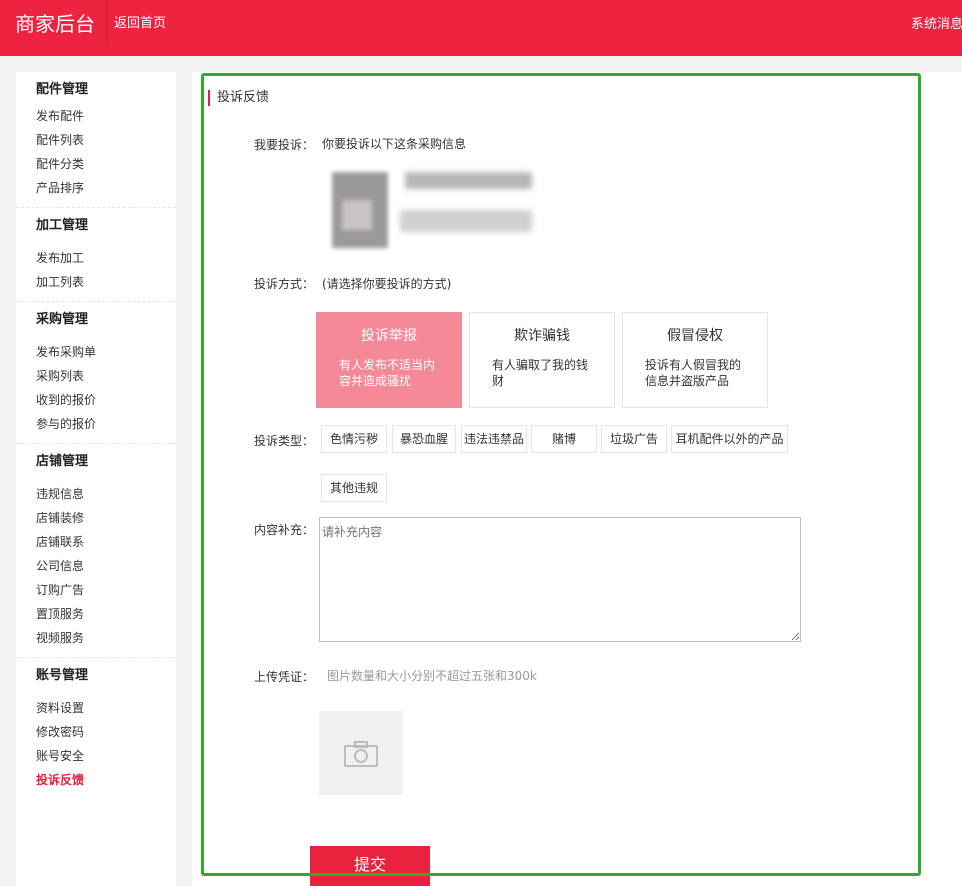 Image resolution: width=962 pixels, height=886 pixels. I want to click on sidebar-group-parts: 配件管理, so click(62, 89).